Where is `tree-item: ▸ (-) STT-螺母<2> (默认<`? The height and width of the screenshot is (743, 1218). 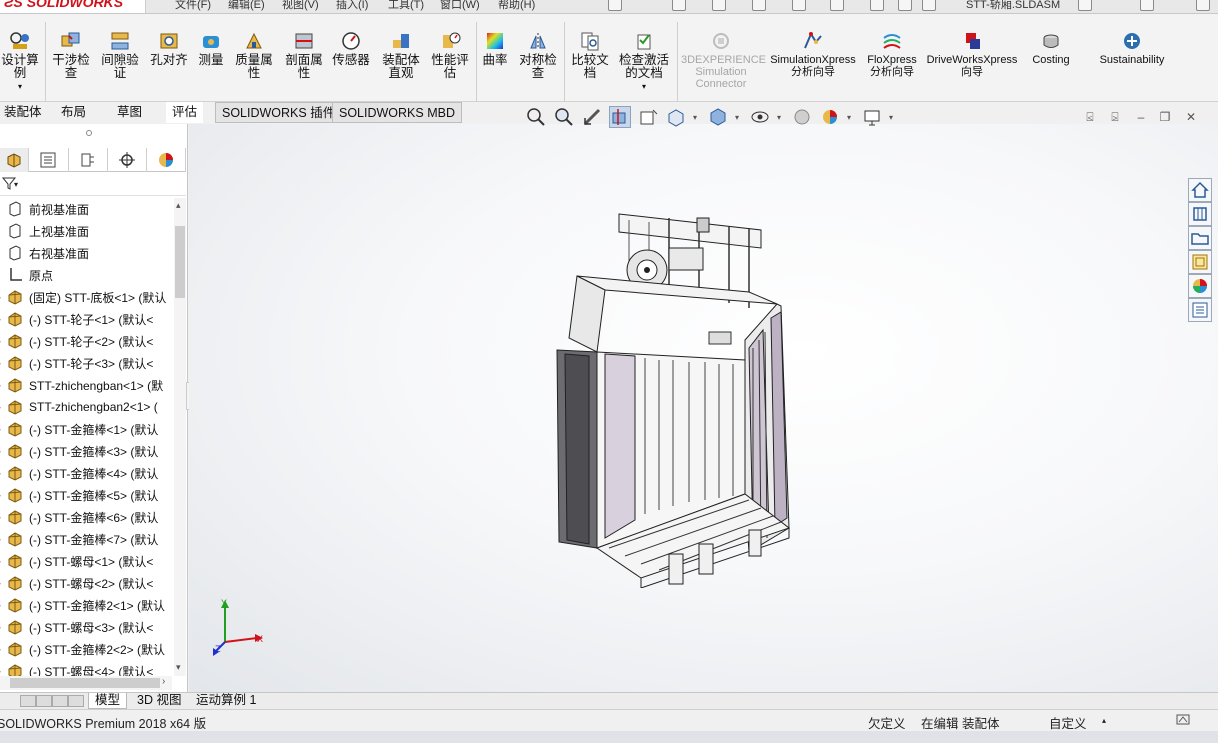 tree-item: ▸ (-) STT-螺母<2> (默认< is located at coordinates (86, 583).